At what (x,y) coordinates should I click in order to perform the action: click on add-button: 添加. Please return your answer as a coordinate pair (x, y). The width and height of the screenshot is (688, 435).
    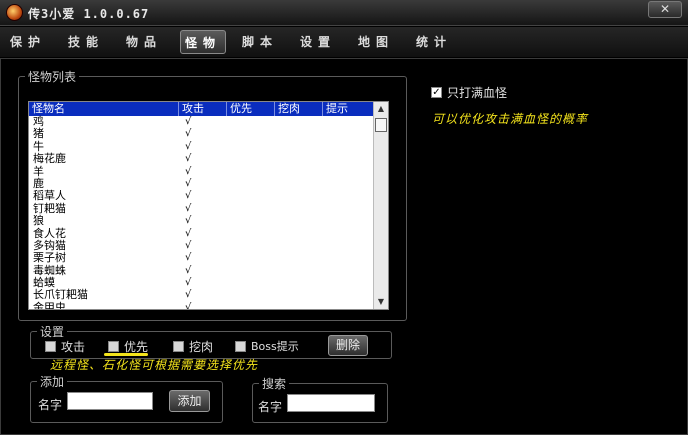
    Looking at the image, I should click on (189, 401).